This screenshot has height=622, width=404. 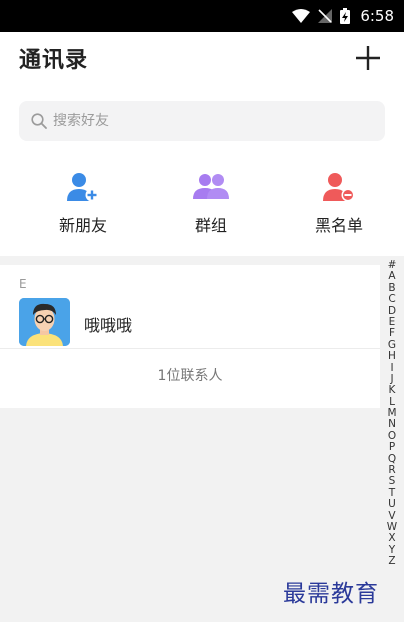 What do you see at coordinates (108, 325) in the screenshot?
I see `contact-name: 哦哦哦` at bounding box center [108, 325].